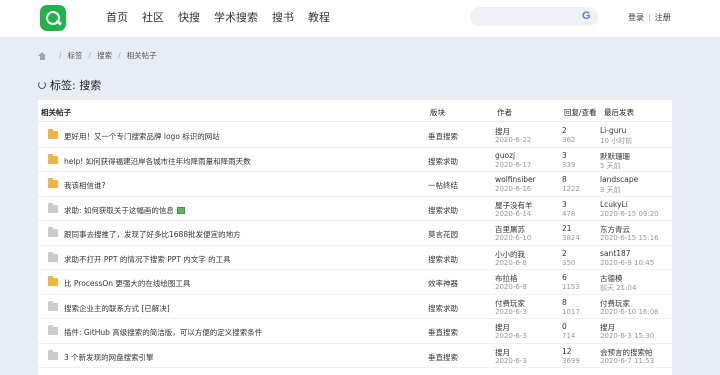 The image size is (720, 375). Describe the element at coordinates (119, 210) in the screenshot. I see `thread-title-text: 求助: 如何获取关于这幅画的信息` at that location.